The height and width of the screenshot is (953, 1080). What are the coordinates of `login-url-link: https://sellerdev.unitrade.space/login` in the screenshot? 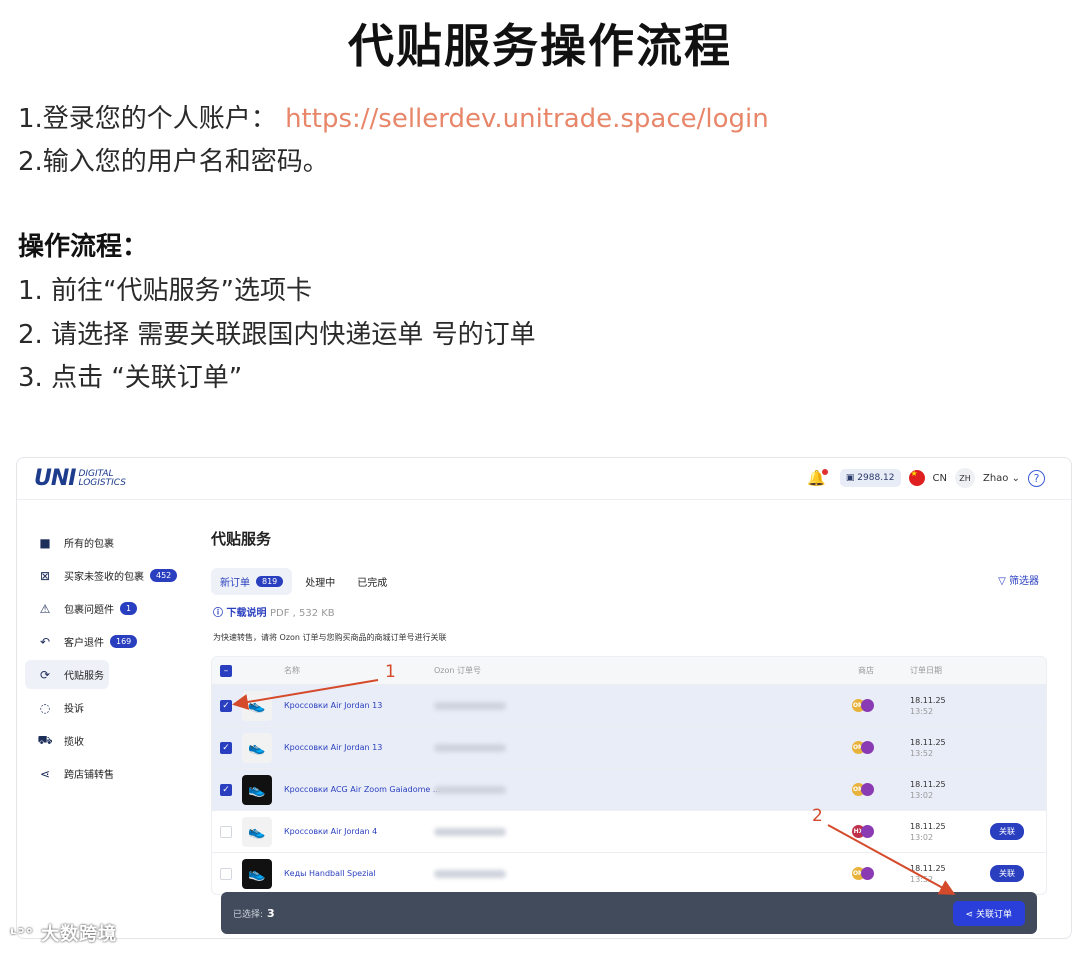 It's located at (527, 119).